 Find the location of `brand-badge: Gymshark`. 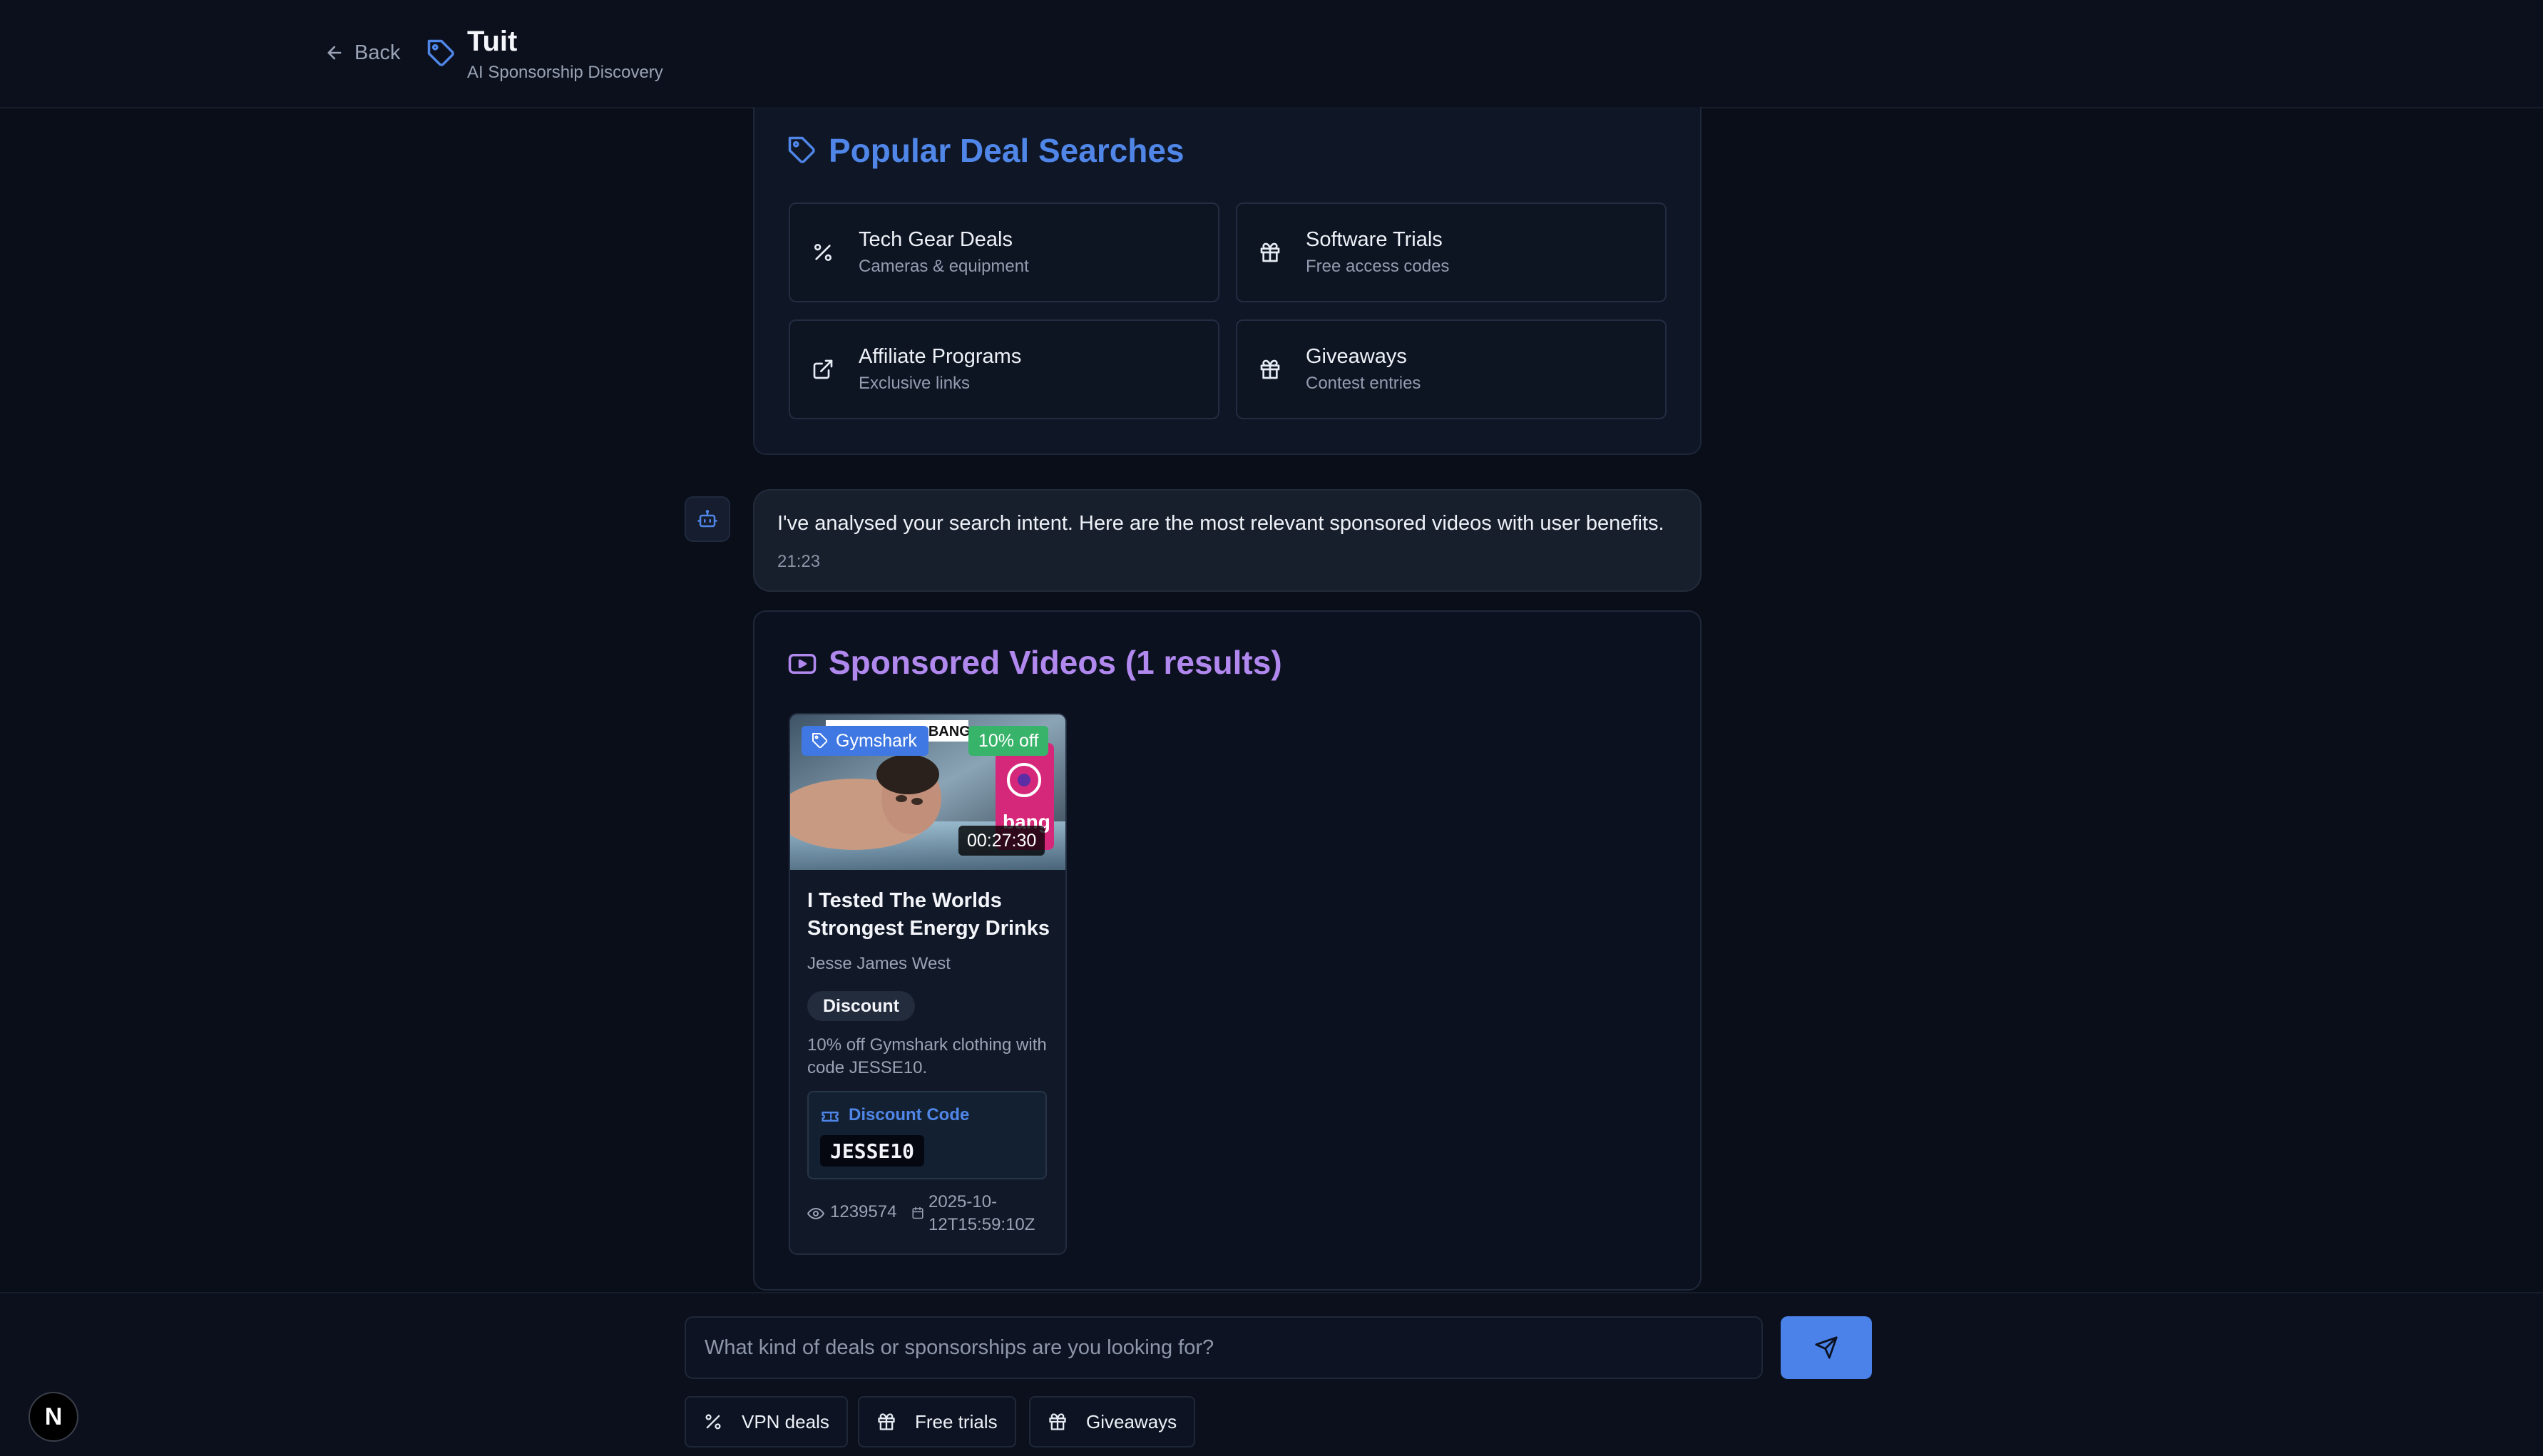

brand-badge: Gymshark is located at coordinates (865, 741).